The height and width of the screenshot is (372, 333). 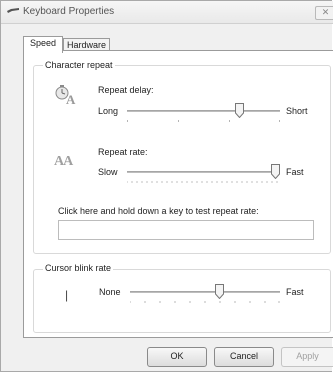 I want to click on repeat-delay-icon: A, so click(x=65, y=95).